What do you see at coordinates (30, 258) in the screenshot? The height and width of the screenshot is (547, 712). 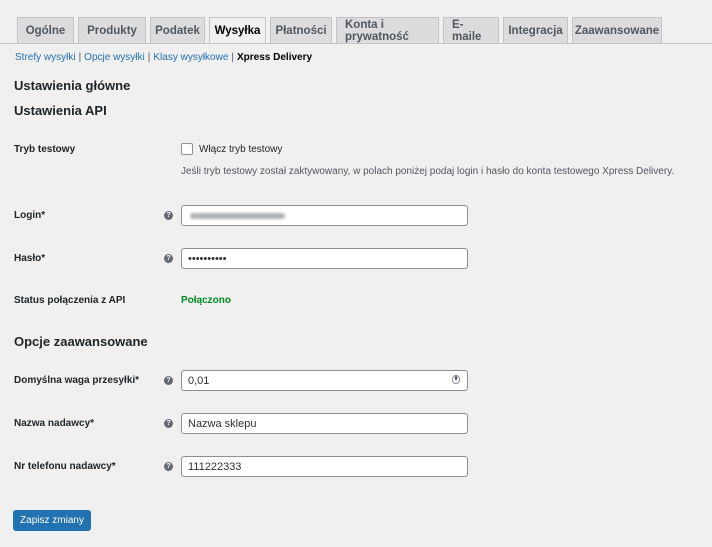 I see `password-label: Hasło*` at bounding box center [30, 258].